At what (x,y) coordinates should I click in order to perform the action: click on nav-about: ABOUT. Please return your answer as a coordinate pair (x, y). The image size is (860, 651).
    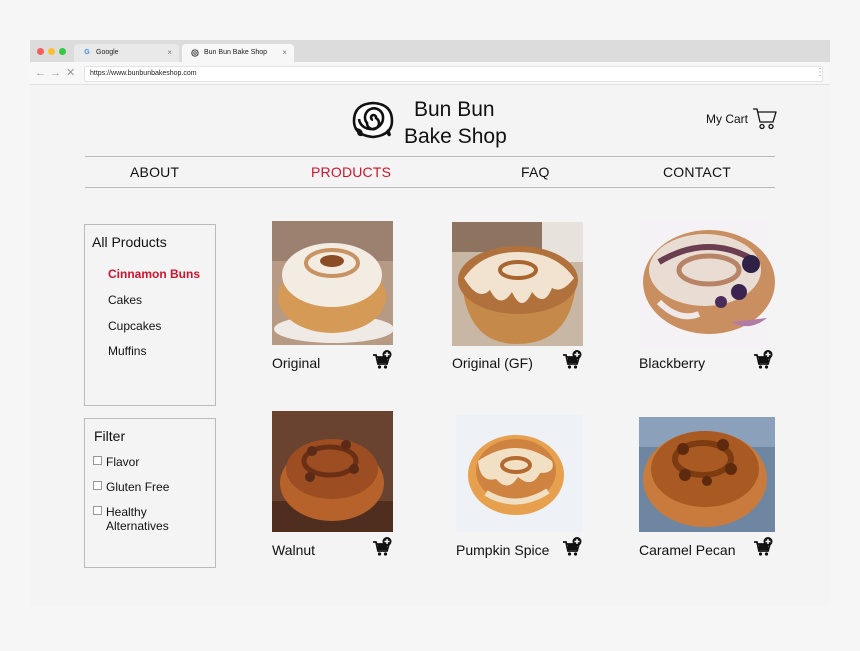
    Looking at the image, I should click on (154, 172).